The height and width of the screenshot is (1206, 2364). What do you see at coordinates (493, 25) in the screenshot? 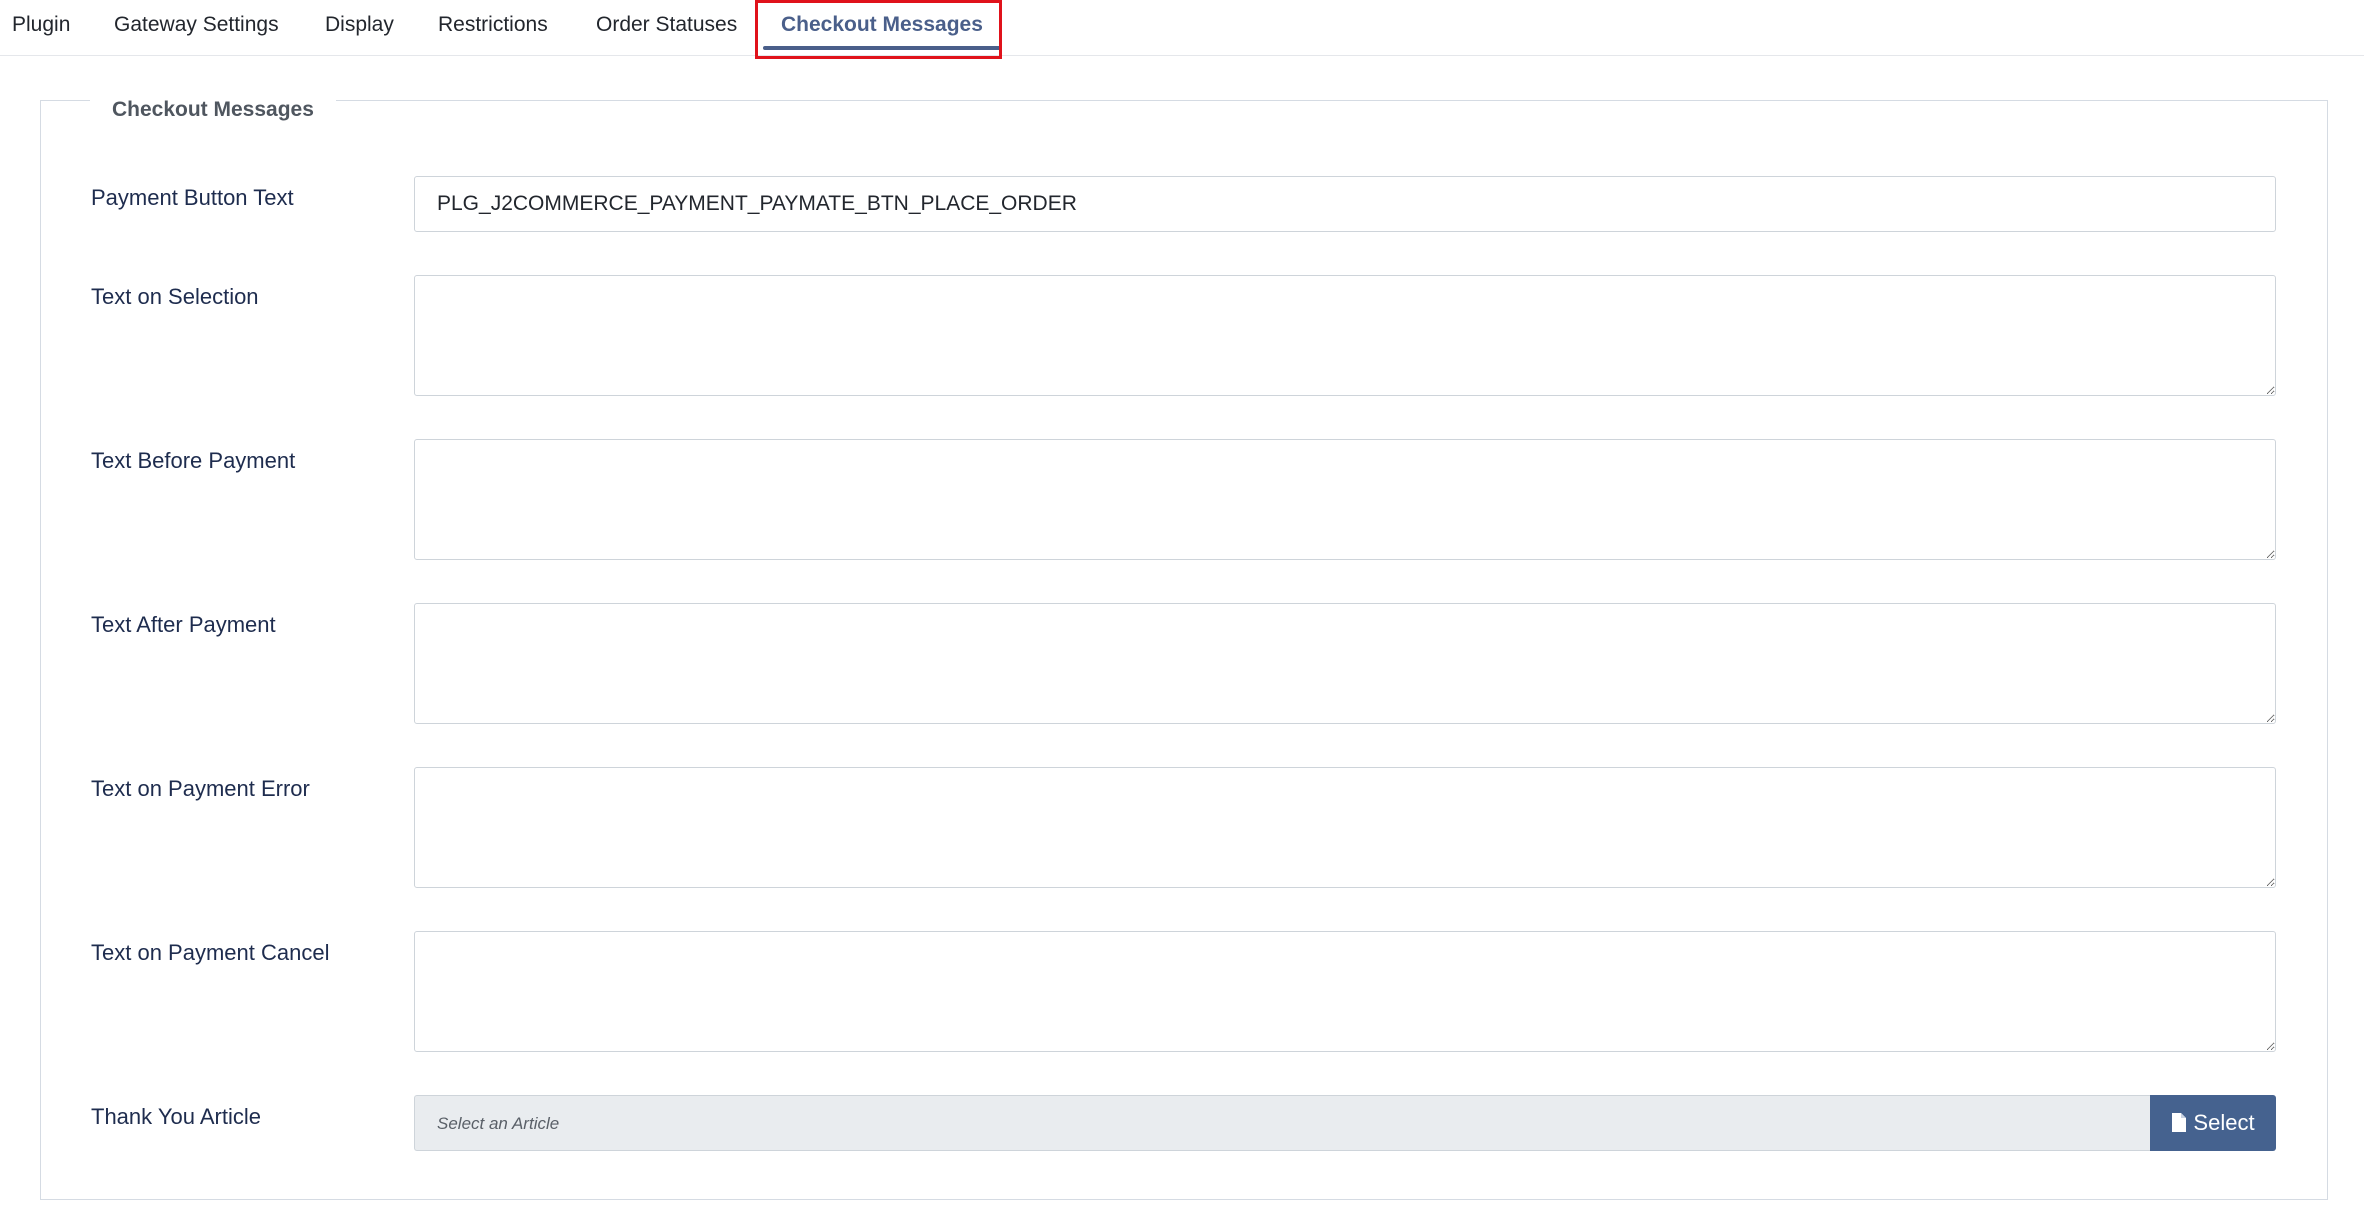
I see `tab-restrictions: Restrictions` at bounding box center [493, 25].